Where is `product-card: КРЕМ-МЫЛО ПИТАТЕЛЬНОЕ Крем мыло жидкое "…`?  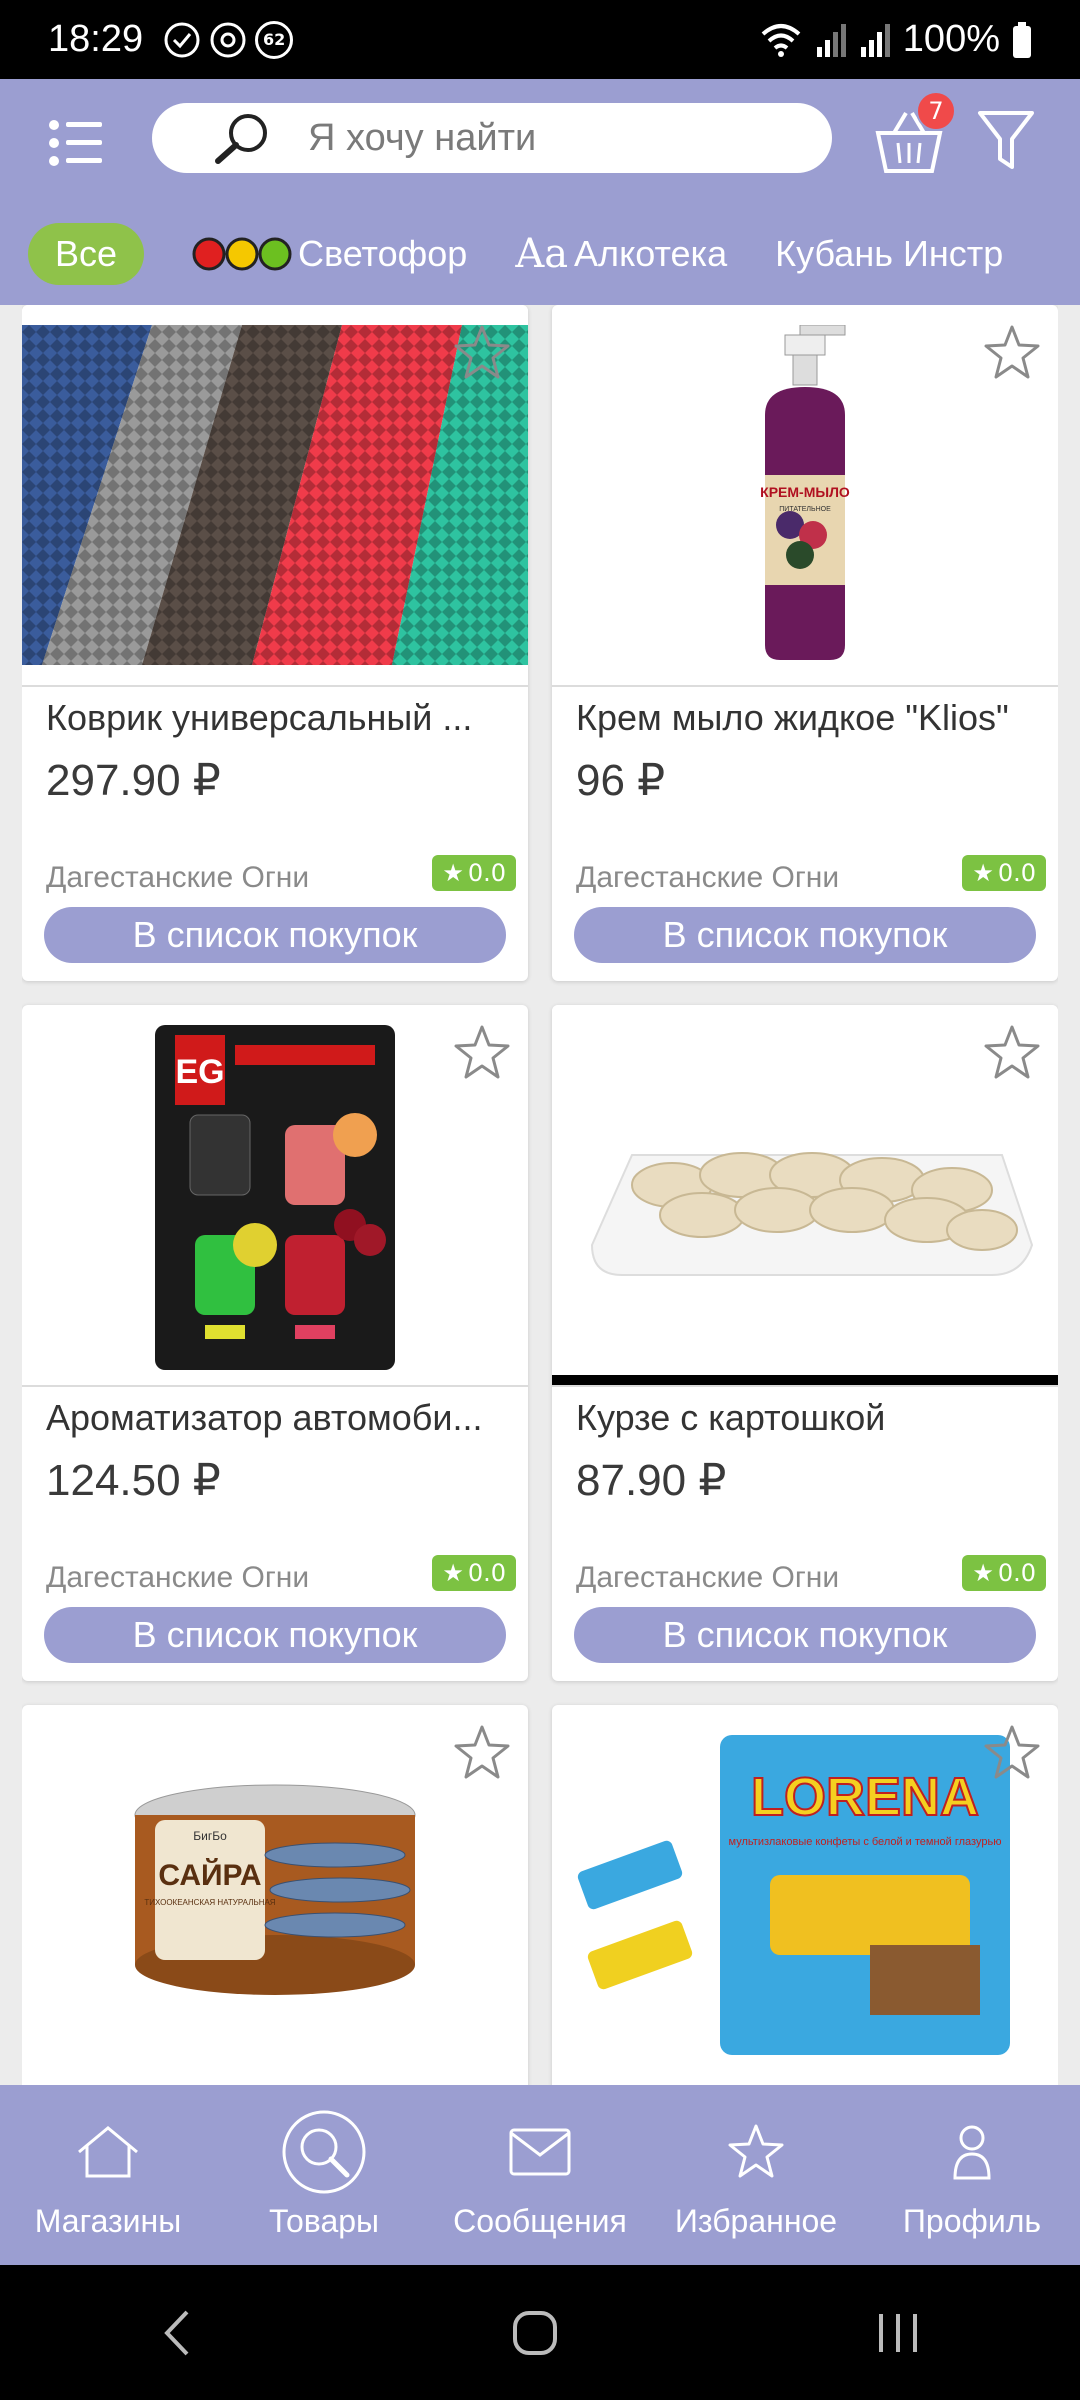 product-card: КРЕМ-МЫЛО ПИТАТЕЛЬНОЕ Крем мыло жидкое "… is located at coordinates (805, 643).